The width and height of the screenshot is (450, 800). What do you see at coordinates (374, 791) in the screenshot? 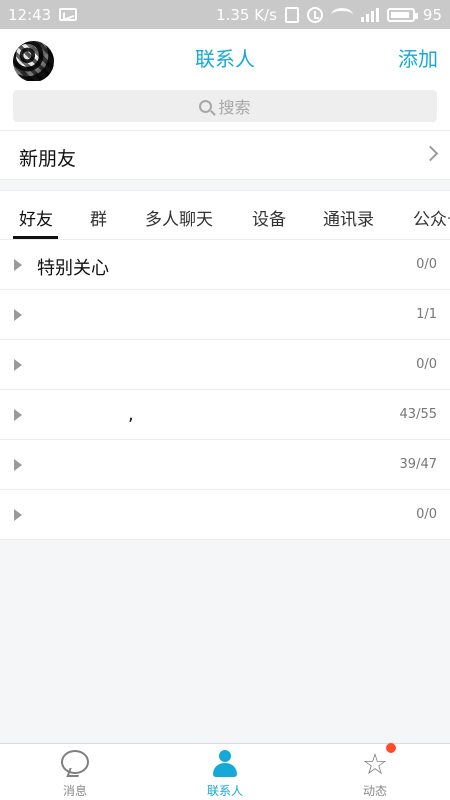
I see `nav-label: 动态` at bounding box center [374, 791].